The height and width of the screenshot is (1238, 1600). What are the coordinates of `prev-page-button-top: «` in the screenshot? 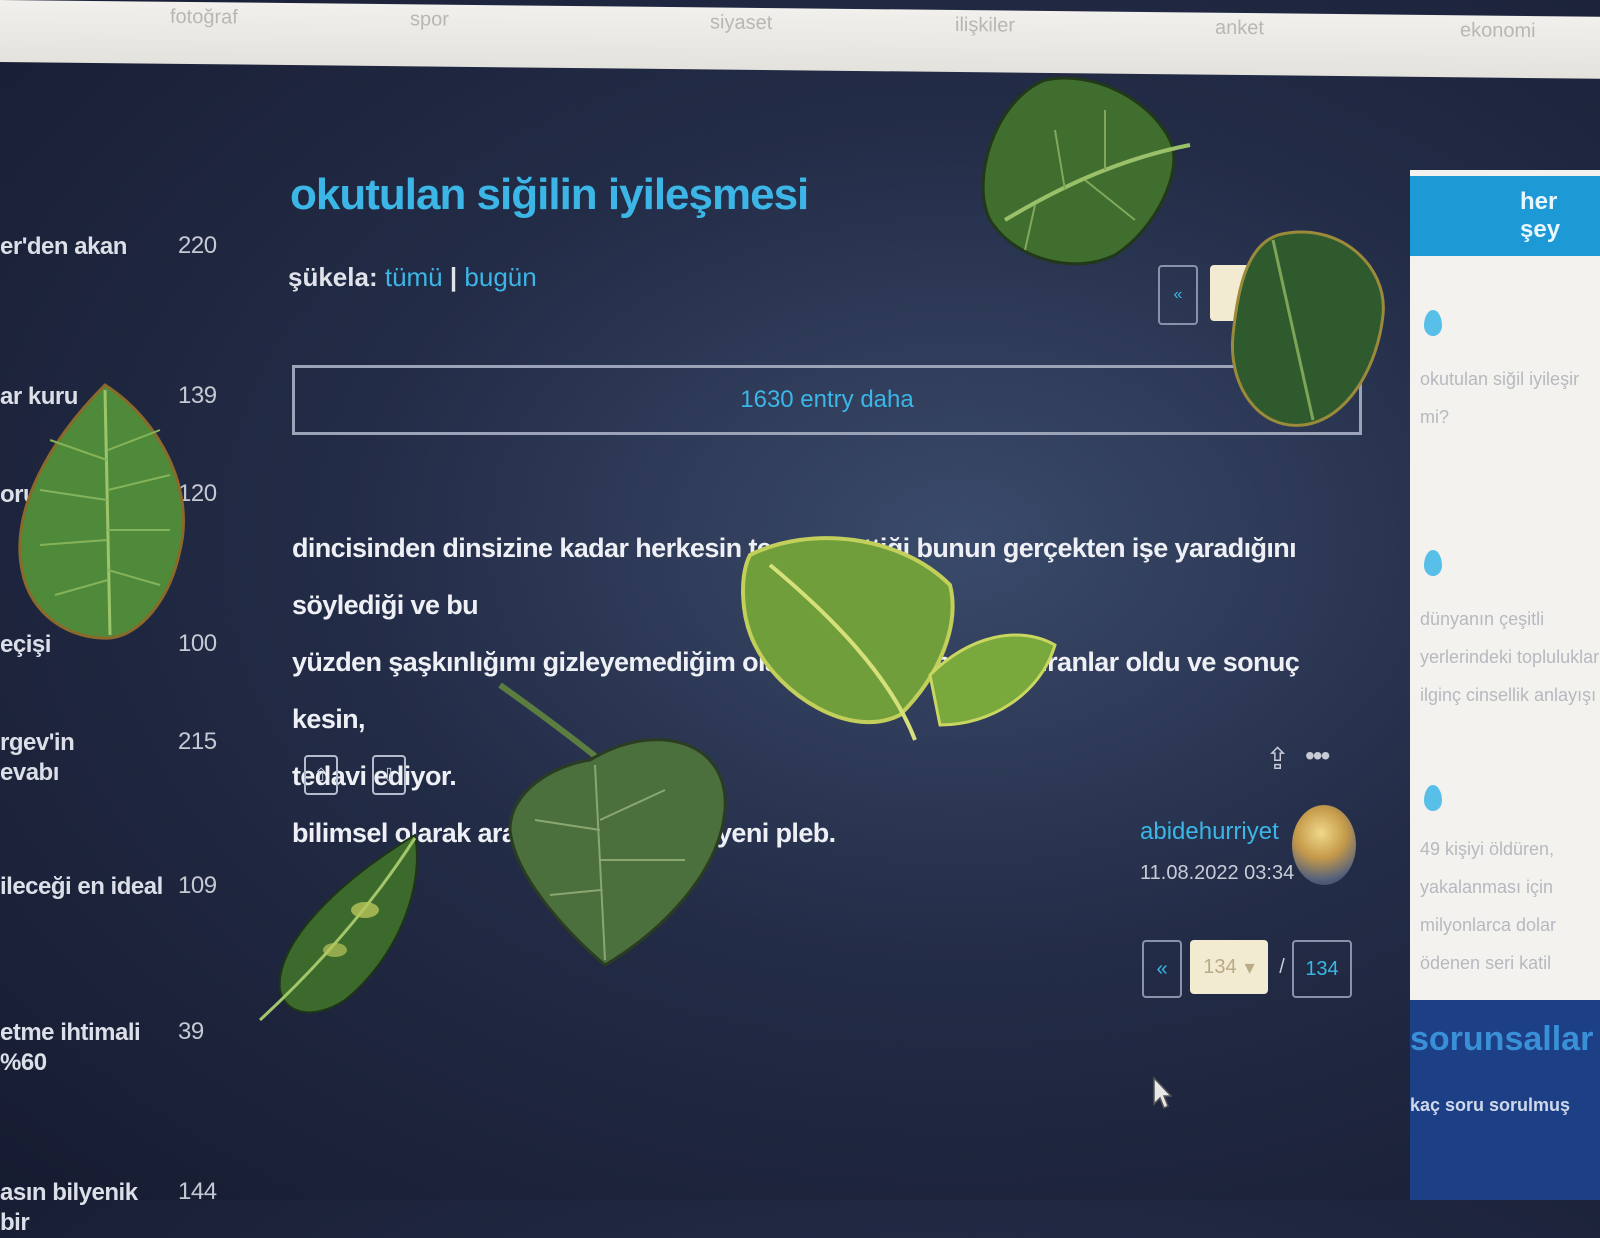 It's located at (1178, 295).